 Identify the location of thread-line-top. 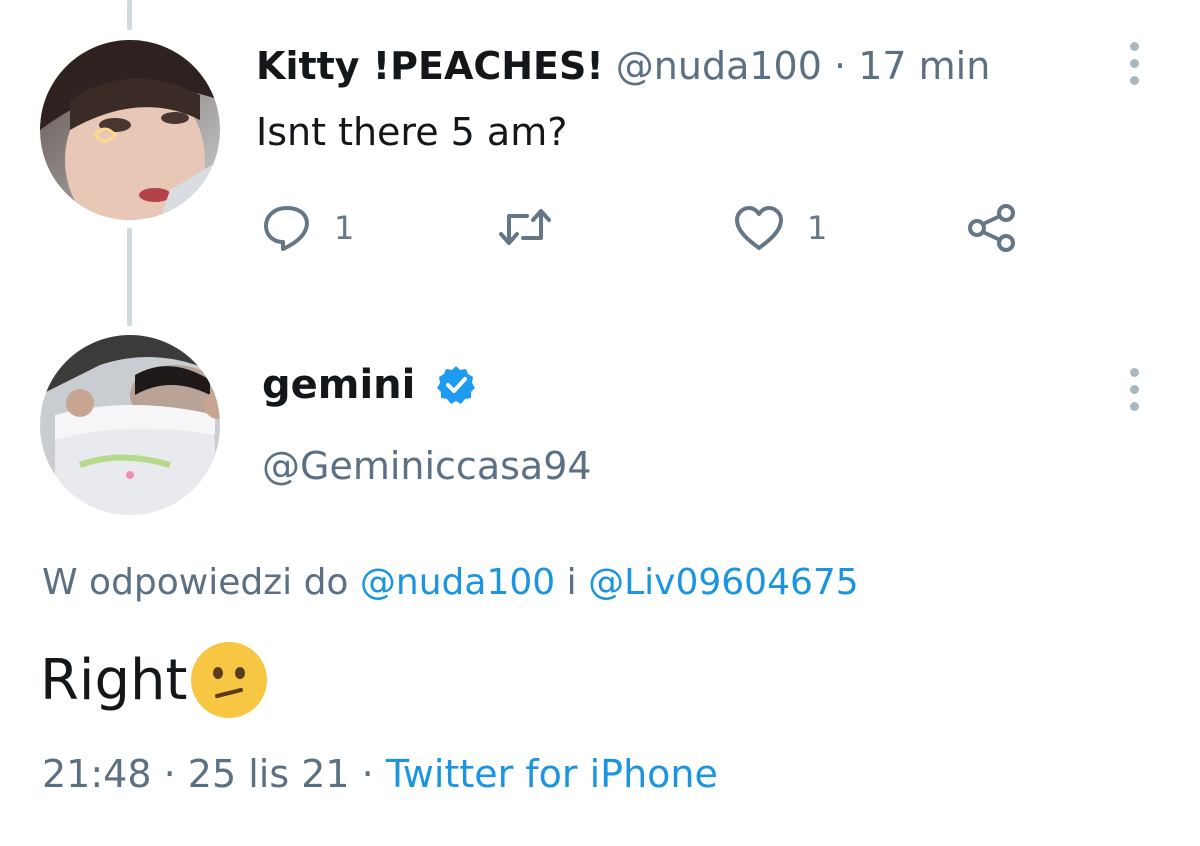
(129, 15).